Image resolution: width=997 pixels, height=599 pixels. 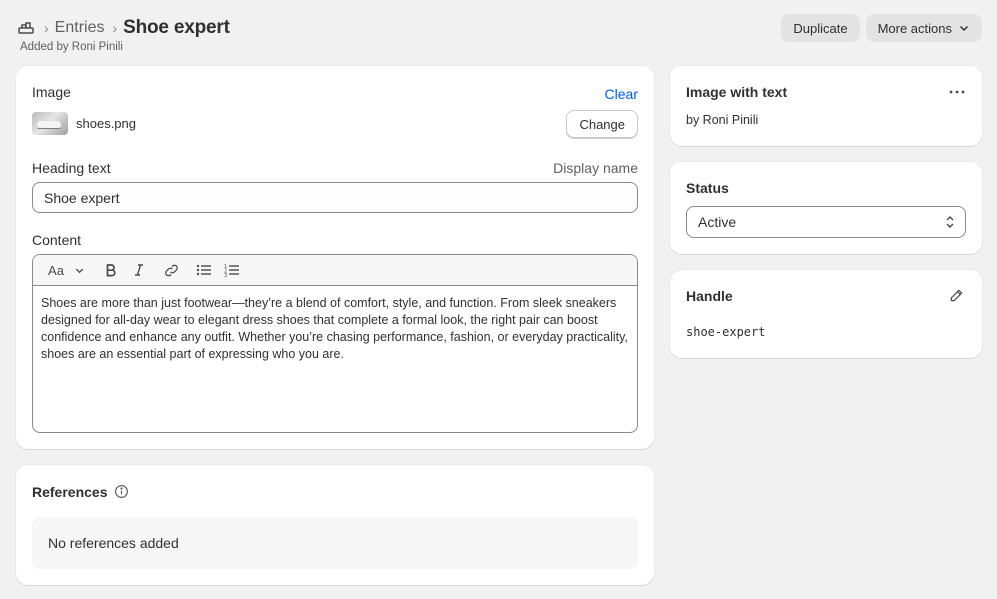 What do you see at coordinates (50, 123) in the screenshot?
I see `image-thumbnail` at bounding box center [50, 123].